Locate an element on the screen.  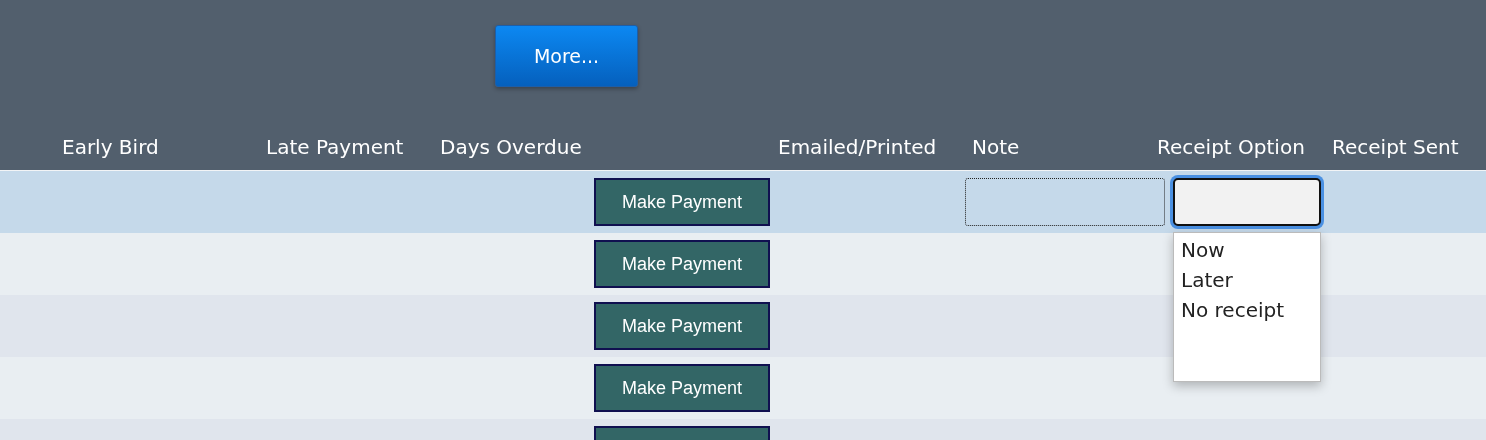
dropdown-option: No receipt is located at coordinates (1247, 310).